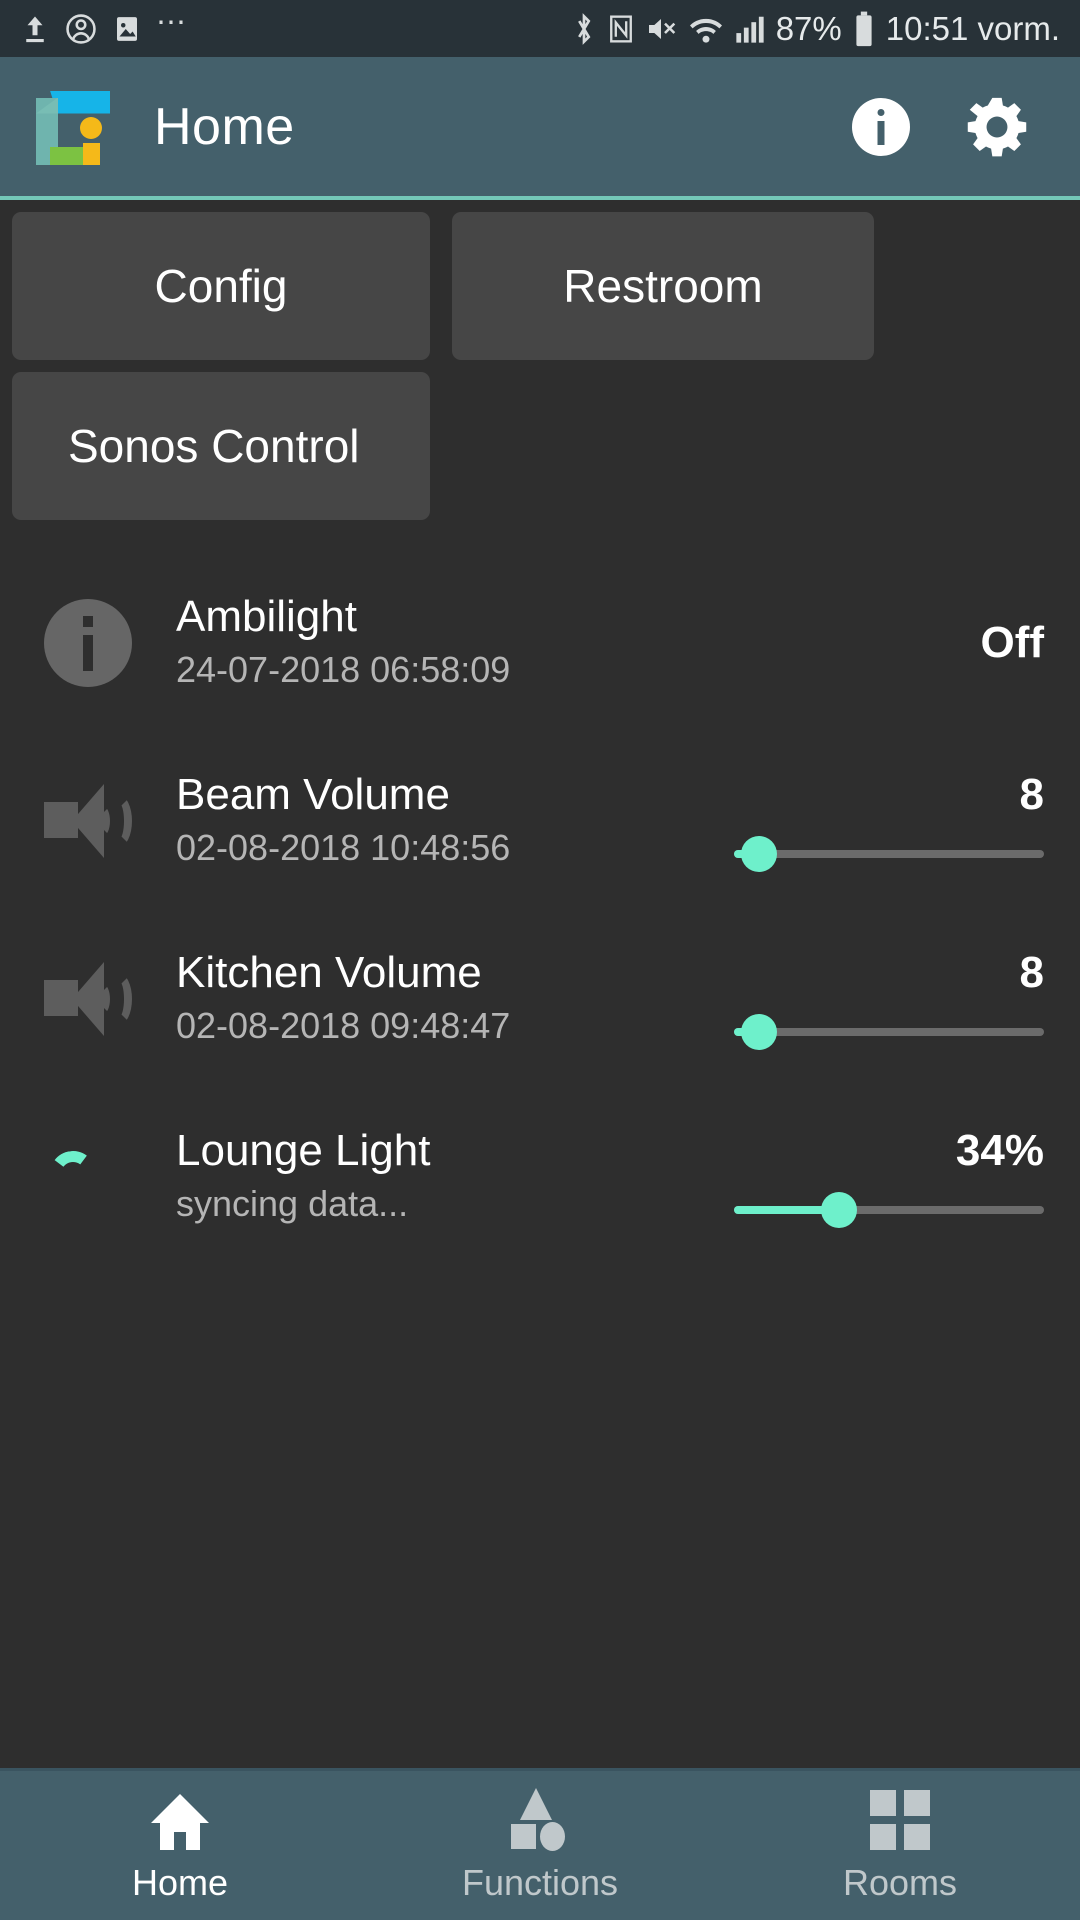 This screenshot has width=1080, height=1920. I want to click on device-value: 34%, so click(999, 1150).